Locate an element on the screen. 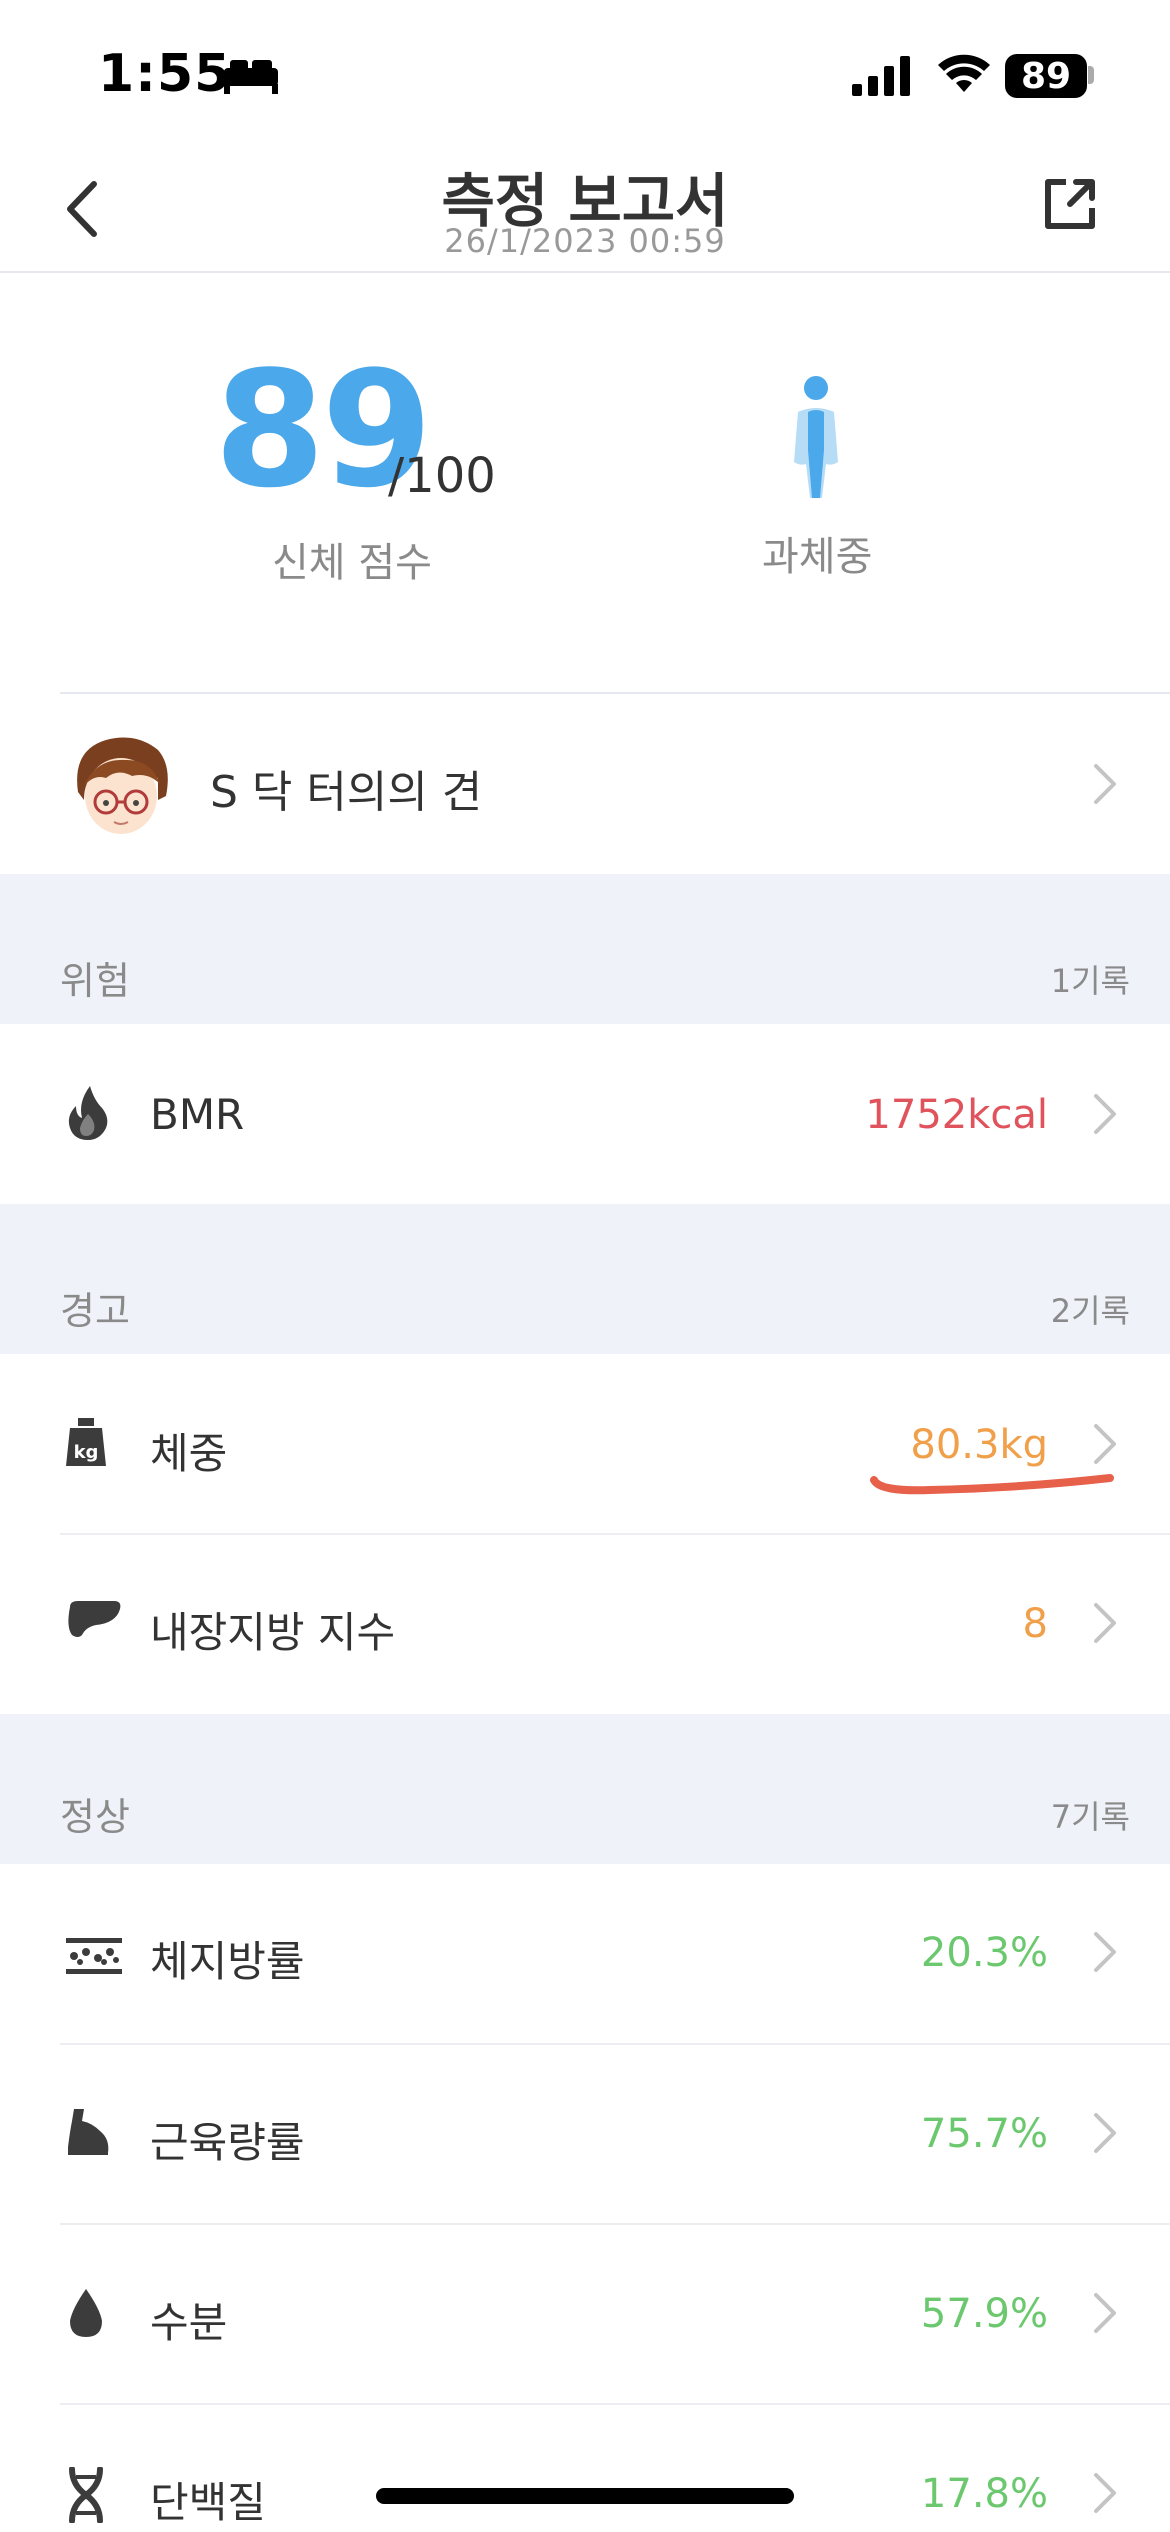 The height and width of the screenshot is (2532, 1170). metric-row-water: 수분 57.9% is located at coordinates (585, 2315).